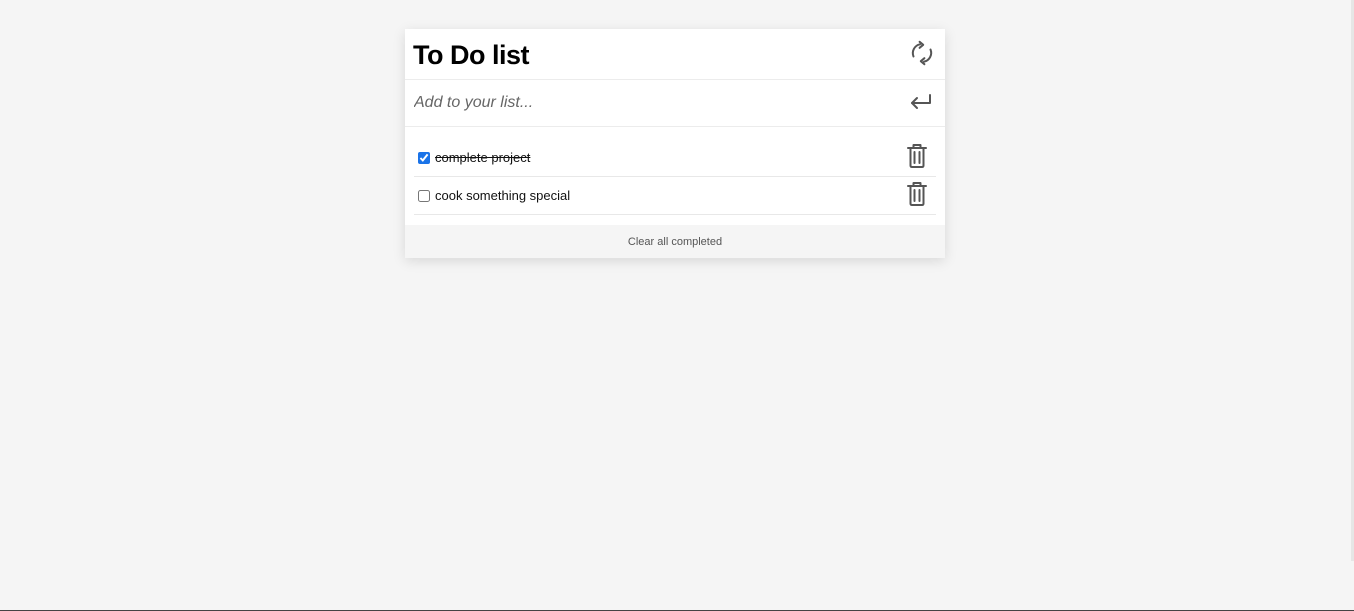 The image size is (1354, 611). What do you see at coordinates (675, 158) in the screenshot?
I see `list-item: complete project` at bounding box center [675, 158].